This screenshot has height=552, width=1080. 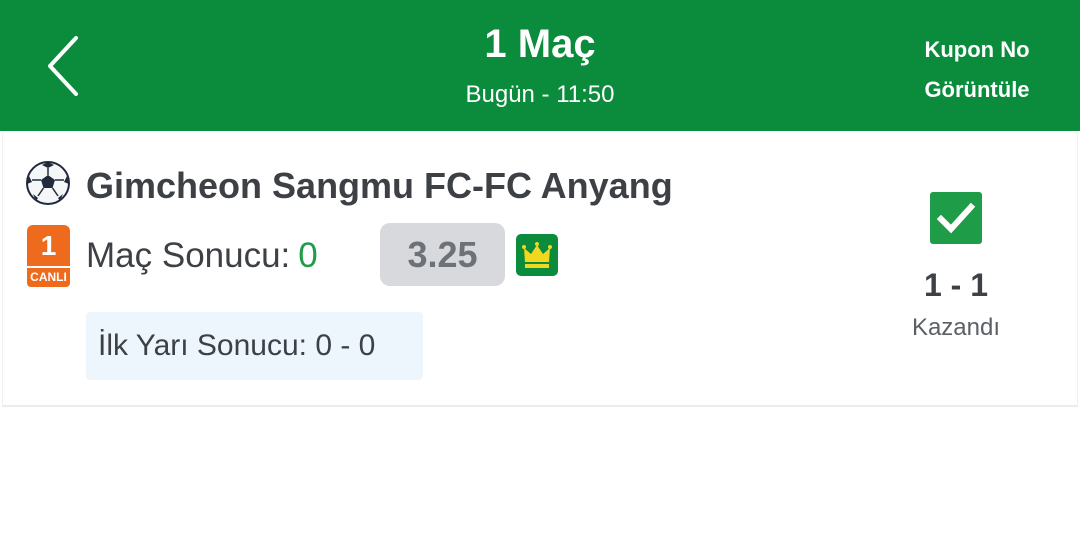 I want to click on market-label: Maç Sonucu:, so click(x=188, y=255).